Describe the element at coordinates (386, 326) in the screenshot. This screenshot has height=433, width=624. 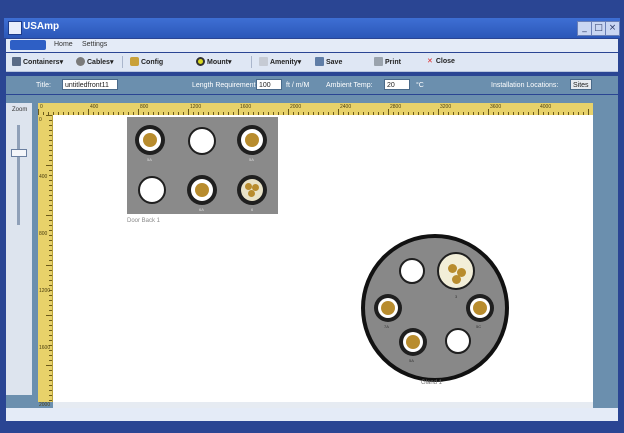
I see `connector-sublabel: 7A` at that location.